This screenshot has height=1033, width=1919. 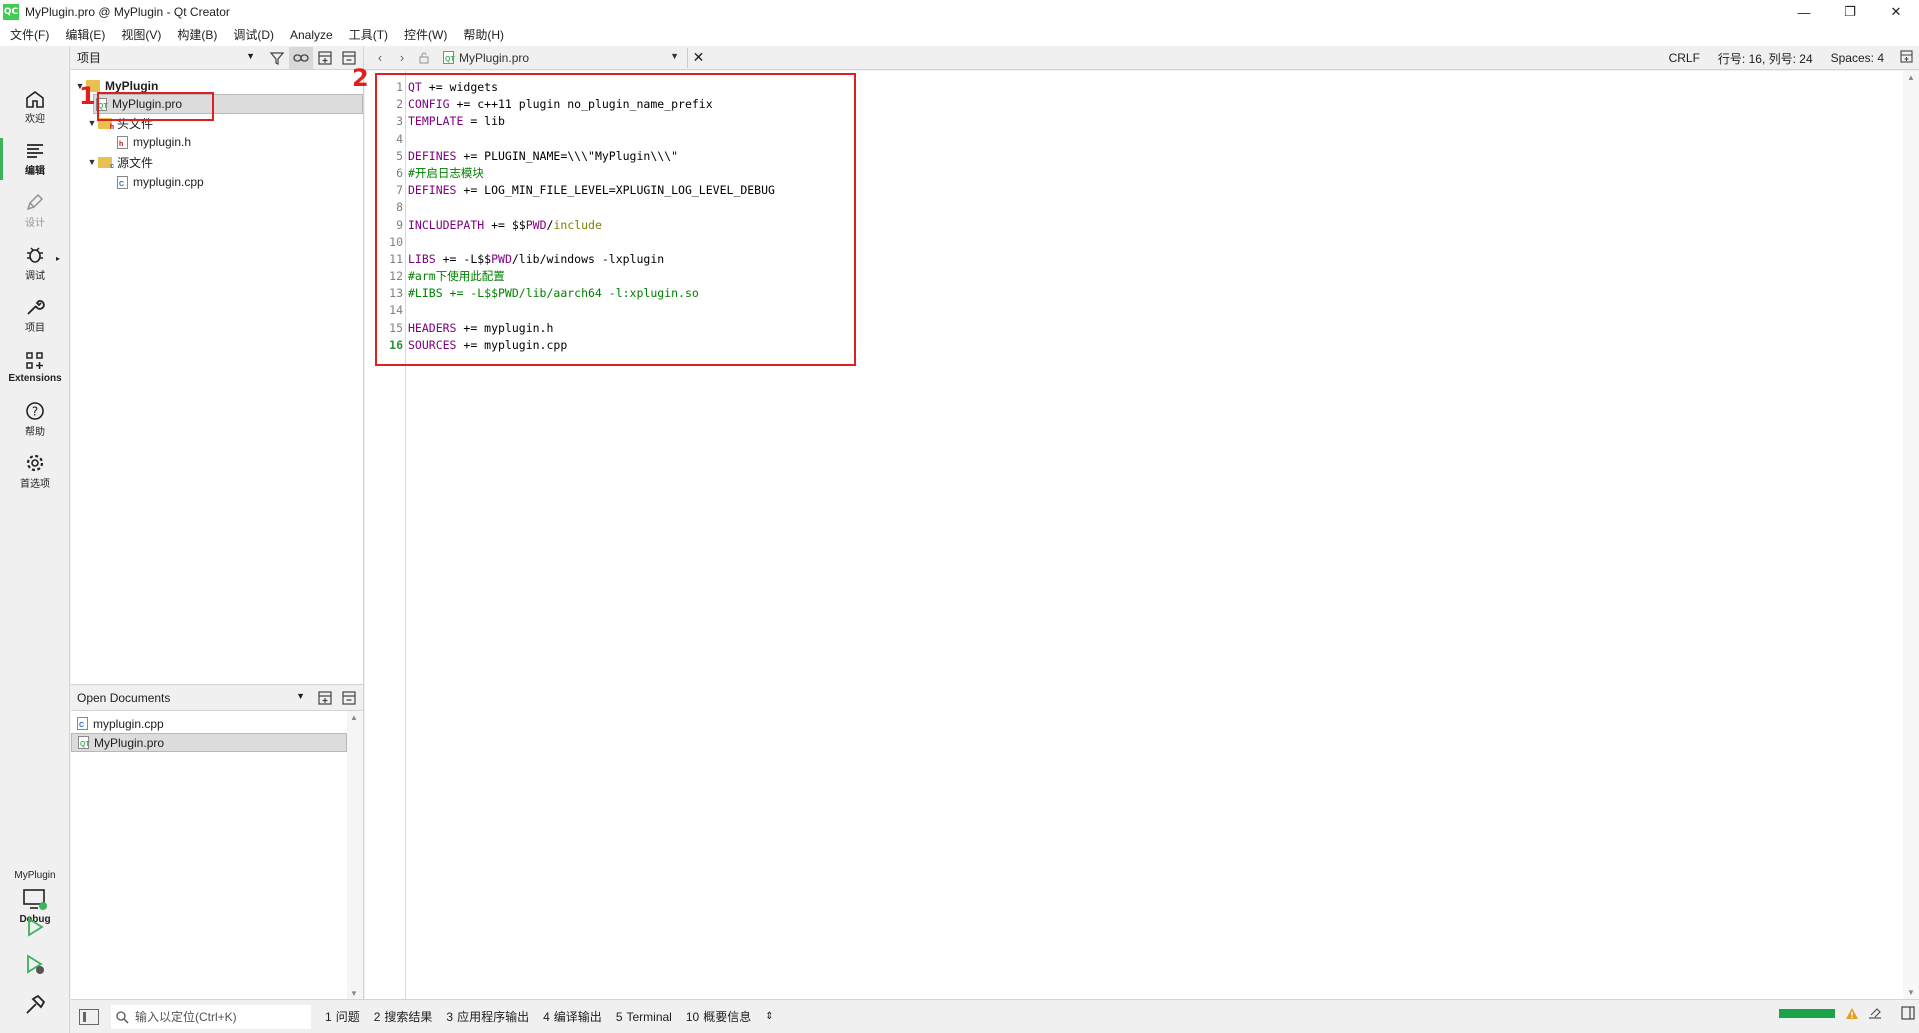 What do you see at coordinates (619, 1016) in the screenshot?
I see `tab-number: 5` at bounding box center [619, 1016].